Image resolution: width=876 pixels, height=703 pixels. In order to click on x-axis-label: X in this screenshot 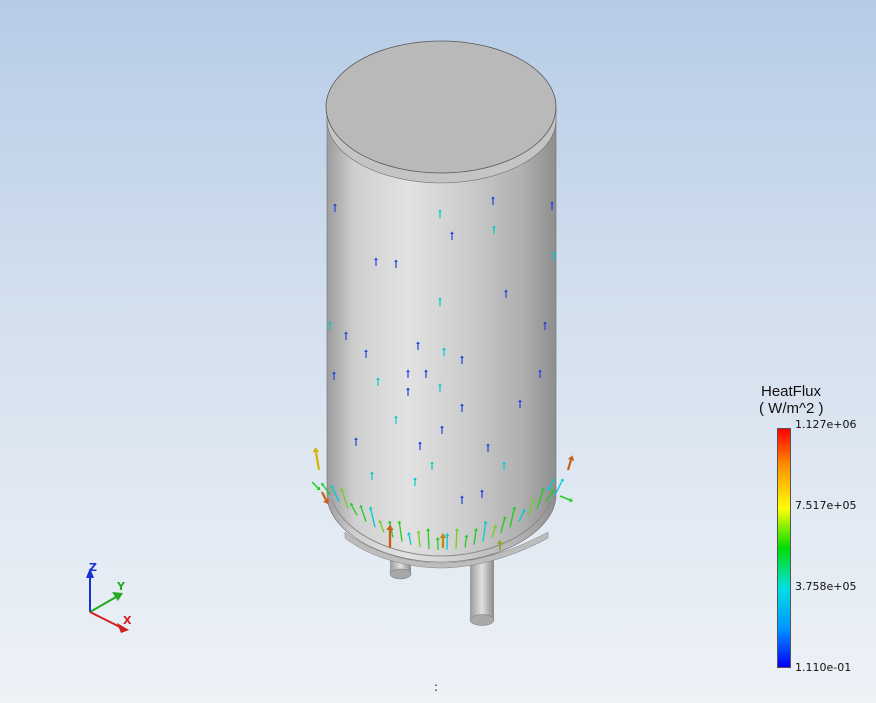, I will do `click(127, 620)`.